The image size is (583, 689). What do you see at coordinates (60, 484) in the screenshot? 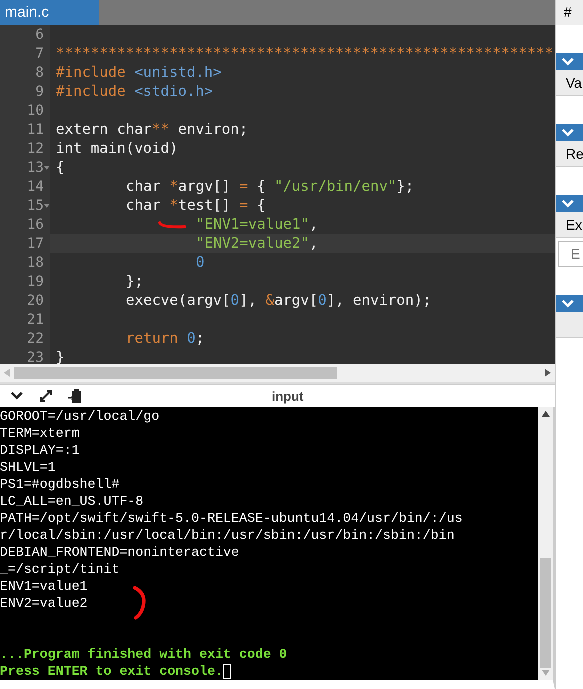
I see `console-line: PS1=#ogdbshell#` at bounding box center [60, 484].